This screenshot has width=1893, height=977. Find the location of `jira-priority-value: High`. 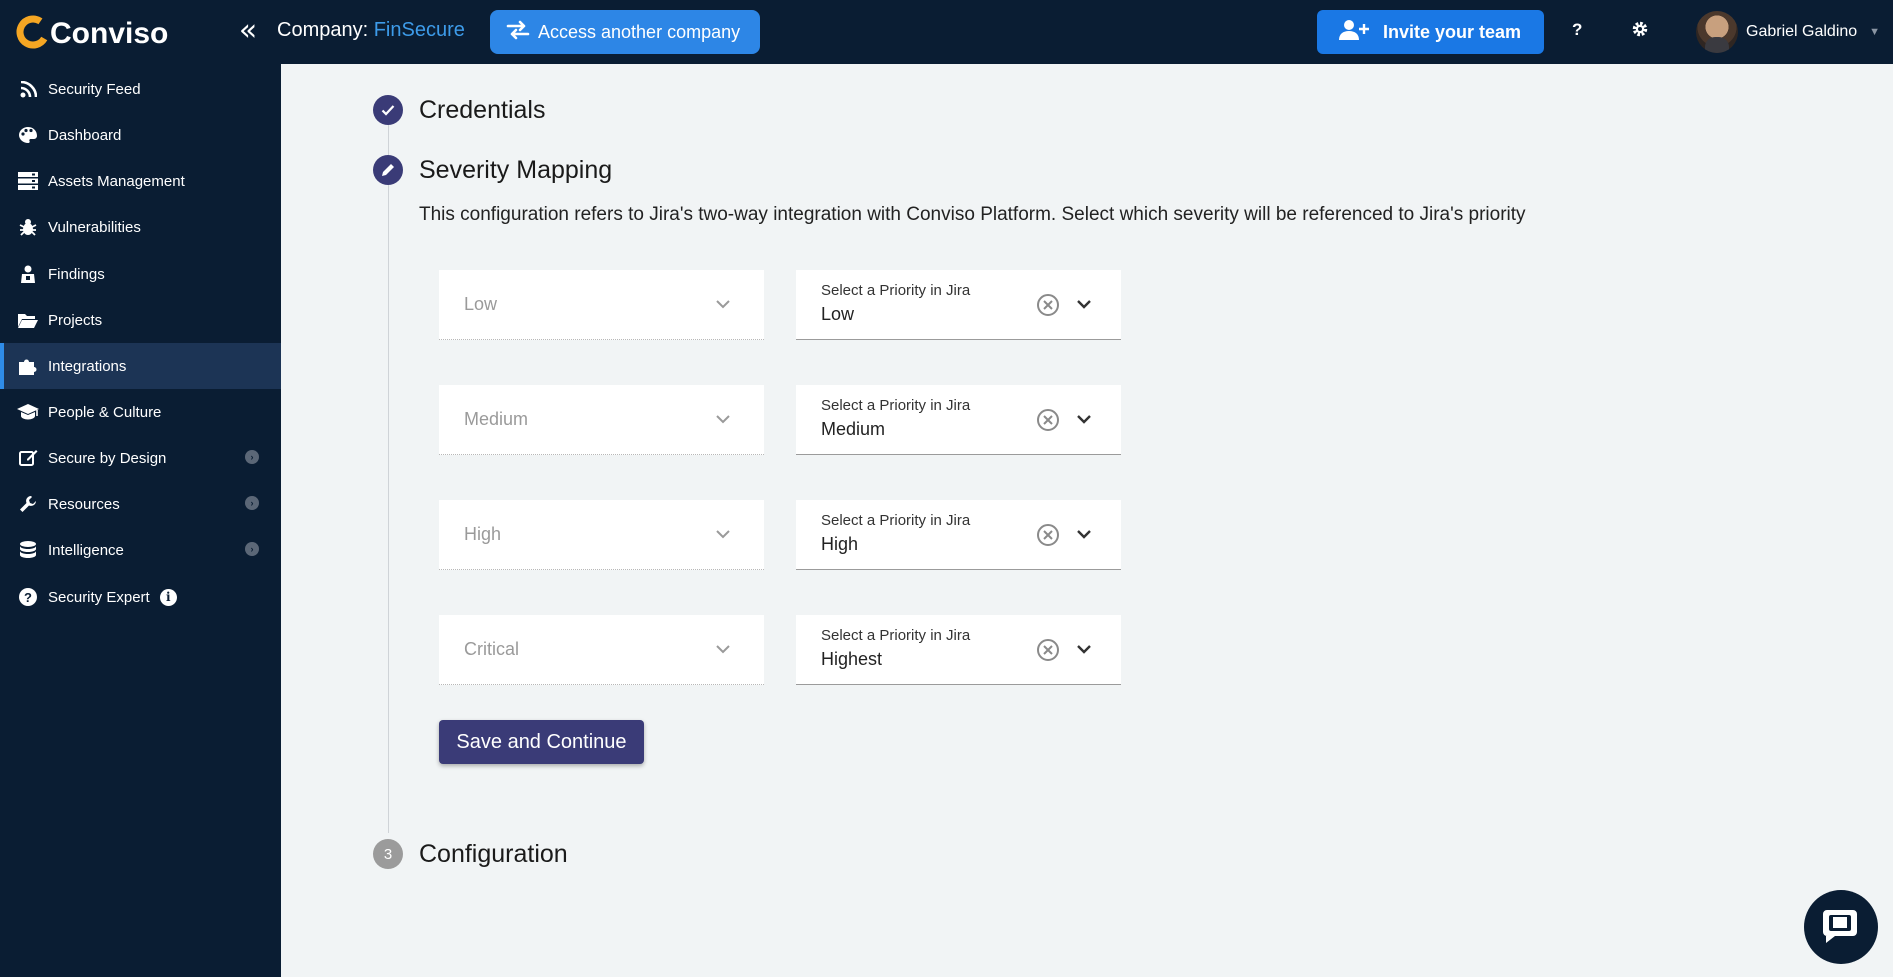

jira-priority-value: High is located at coordinates (840, 544).